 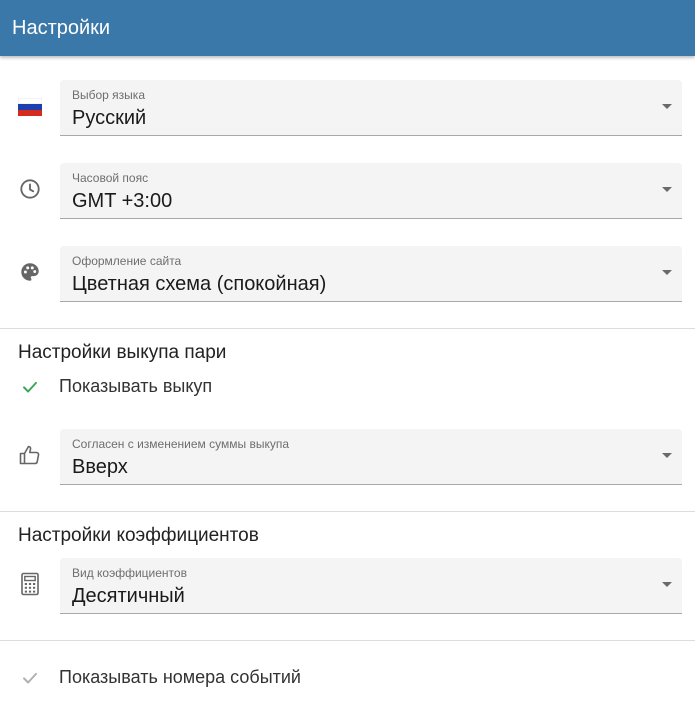 What do you see at coordinates (180, 444) in the screenshot?
I see `cashout-change-select-label: Согласен с изменением суммы выкупа` at bounding box center [180, 444].